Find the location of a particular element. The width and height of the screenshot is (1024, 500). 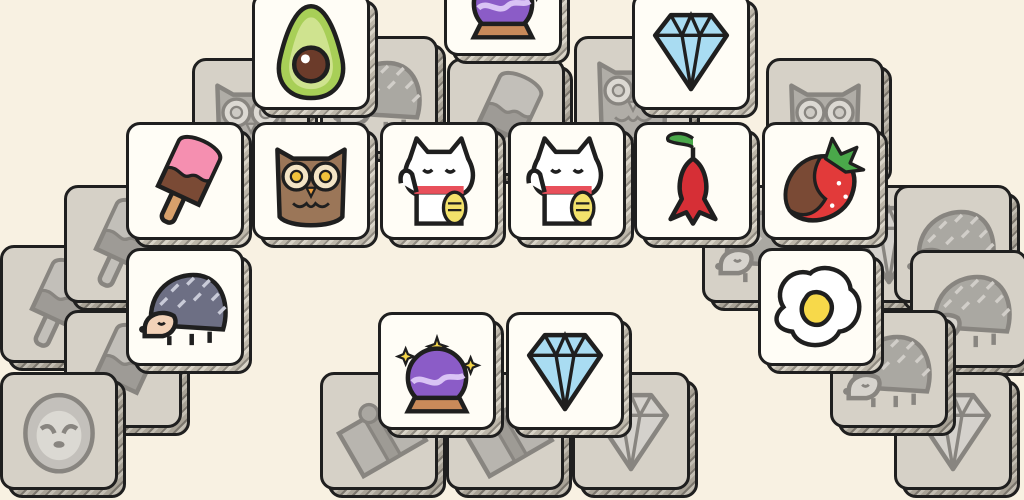

hedgehog-icon is located at coordinates (185, 307).